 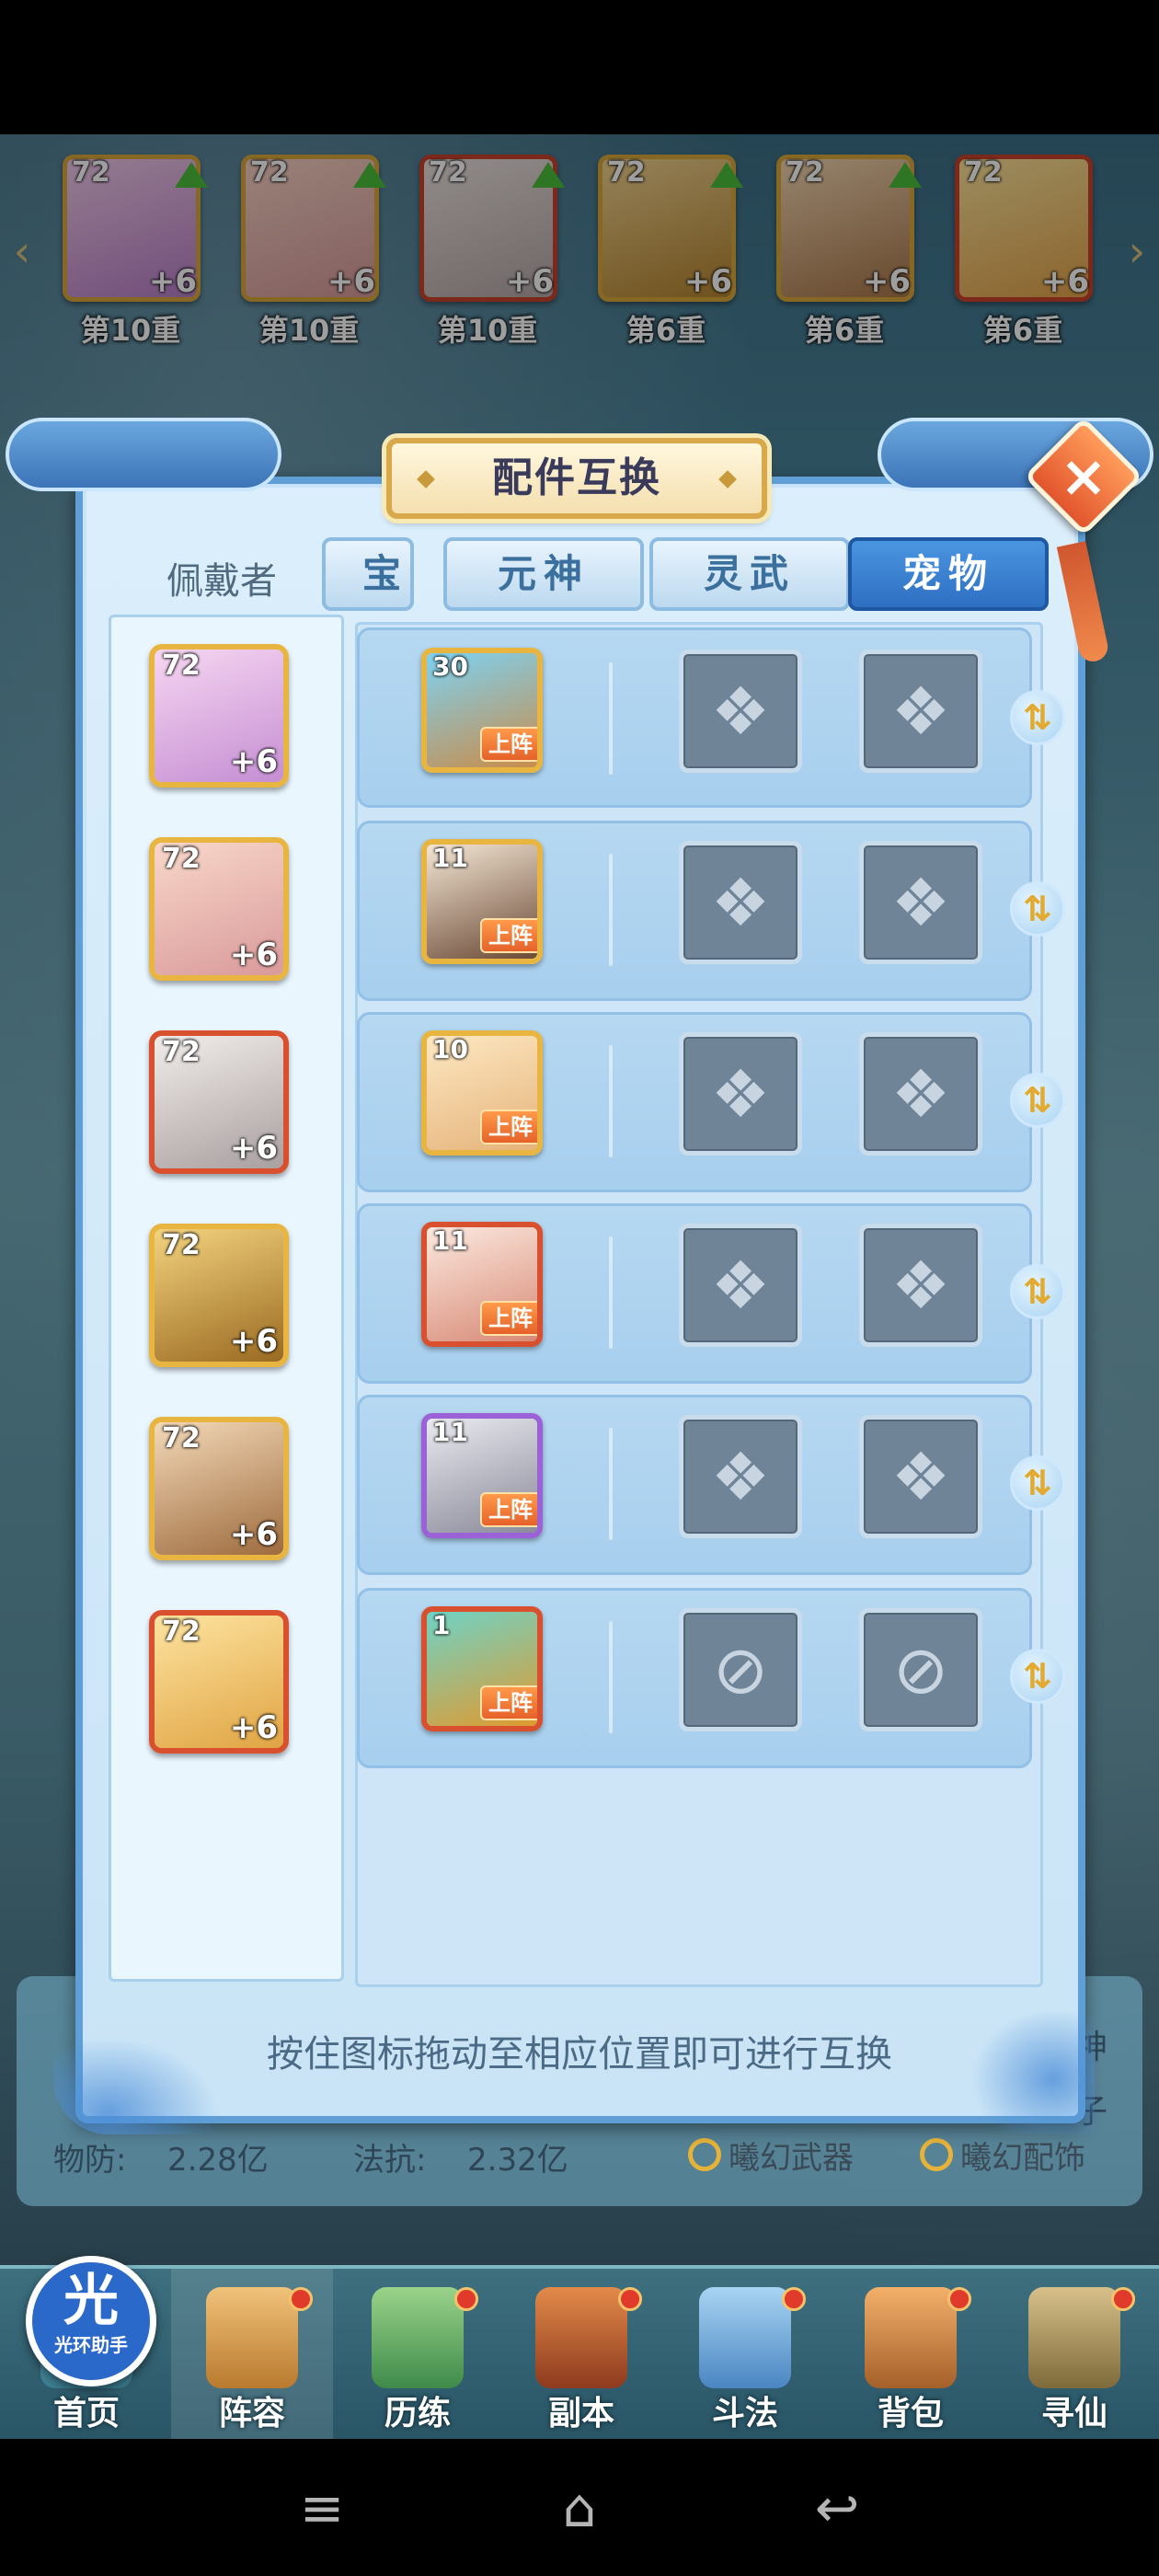 I want to click on nav-label: 首页, so click(x=86, y=2413).